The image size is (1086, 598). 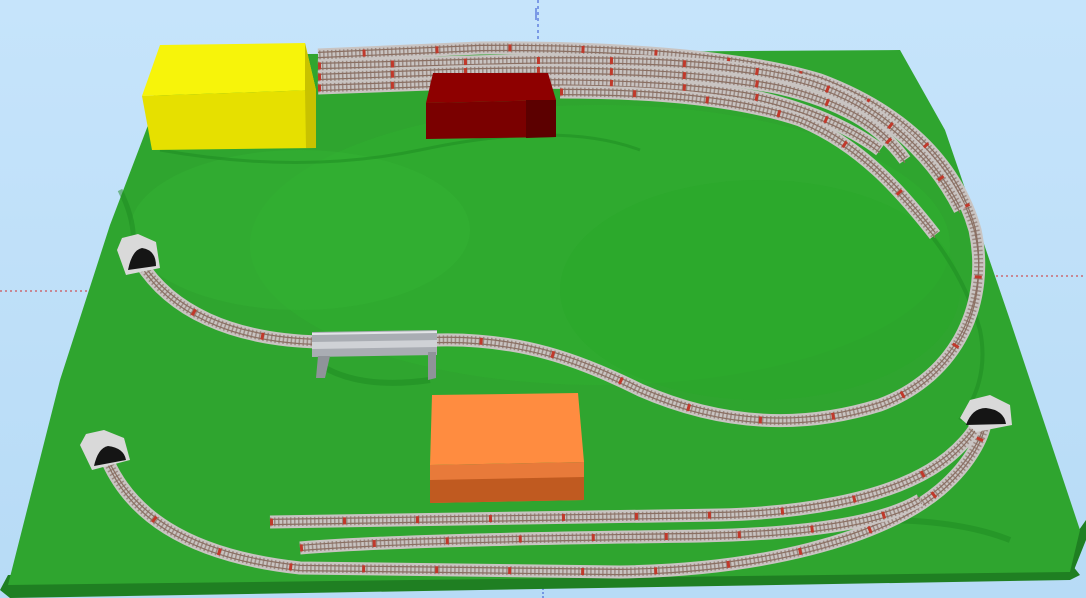 I want to click on yellow-building, so click(x=229, y=96).